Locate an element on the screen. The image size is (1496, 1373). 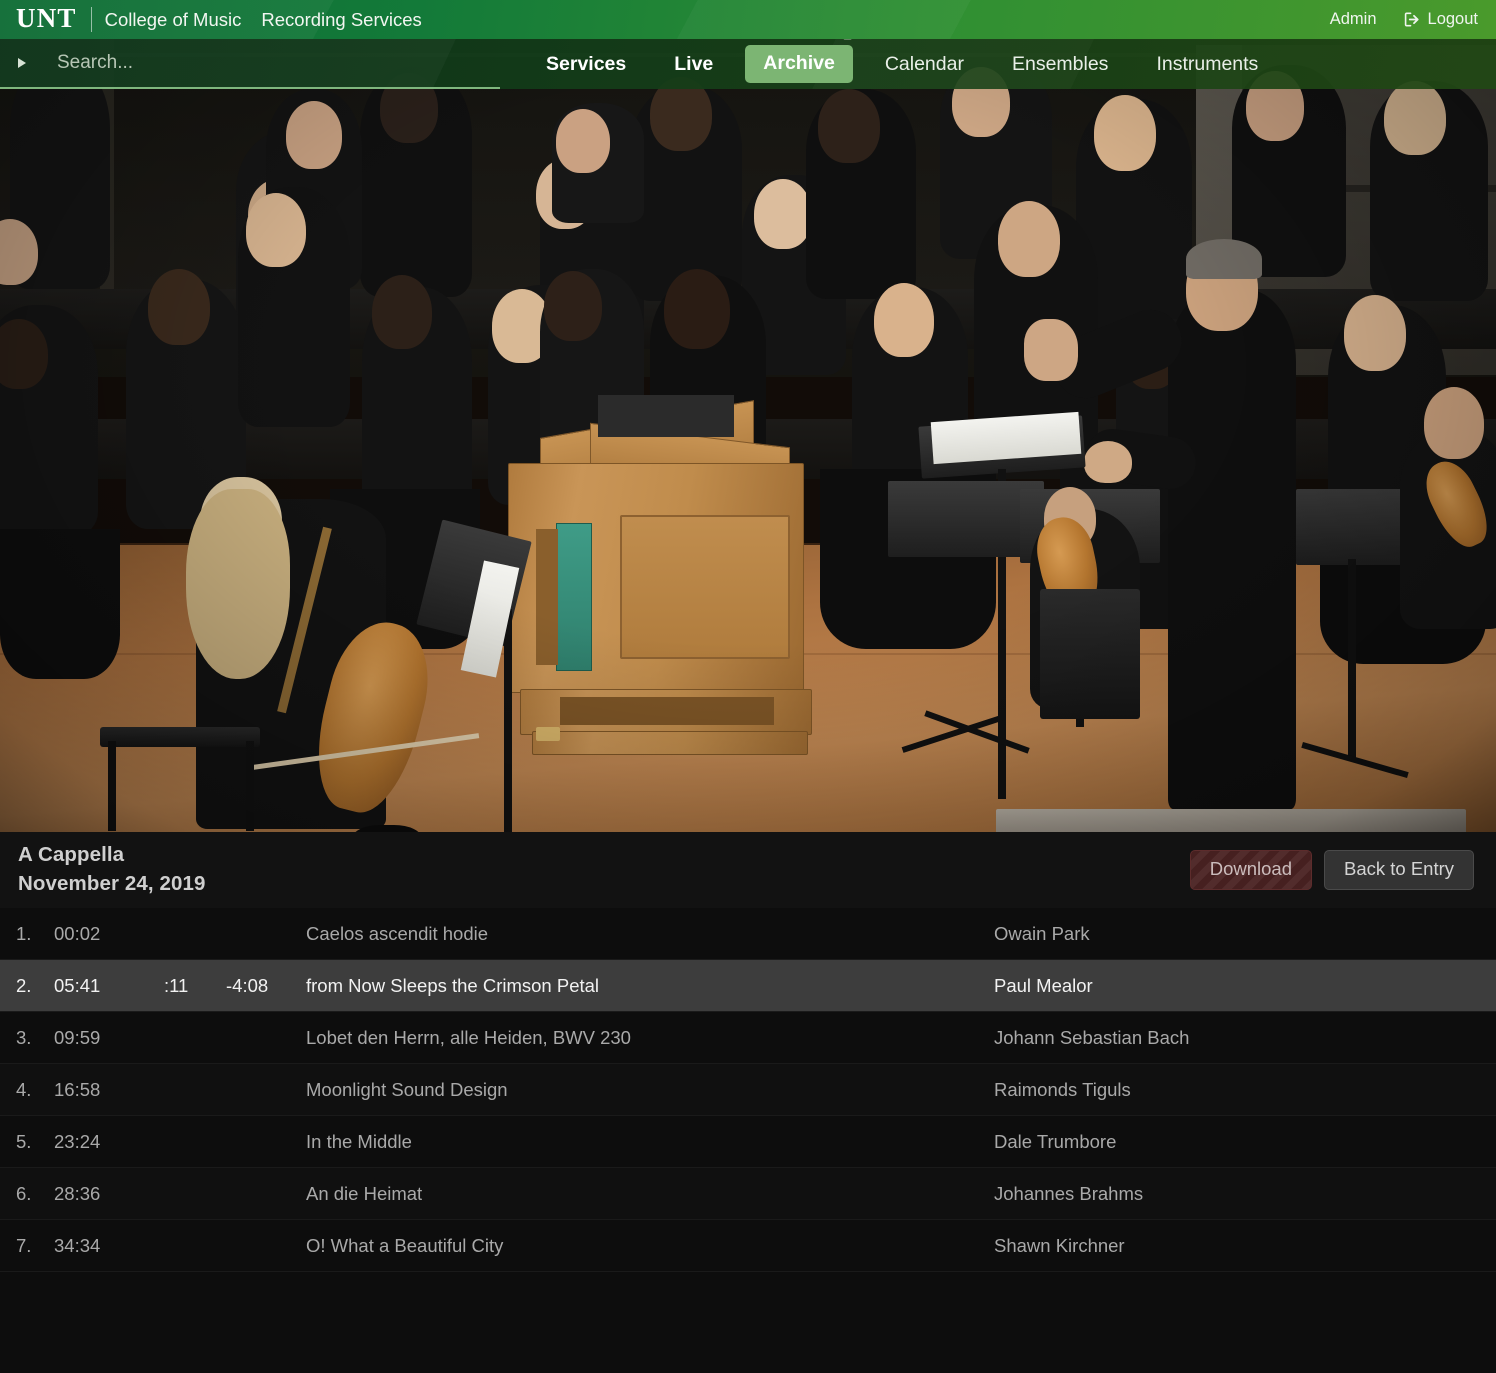
track-start-time: 16:58 is located at coordinates (77, 1089).